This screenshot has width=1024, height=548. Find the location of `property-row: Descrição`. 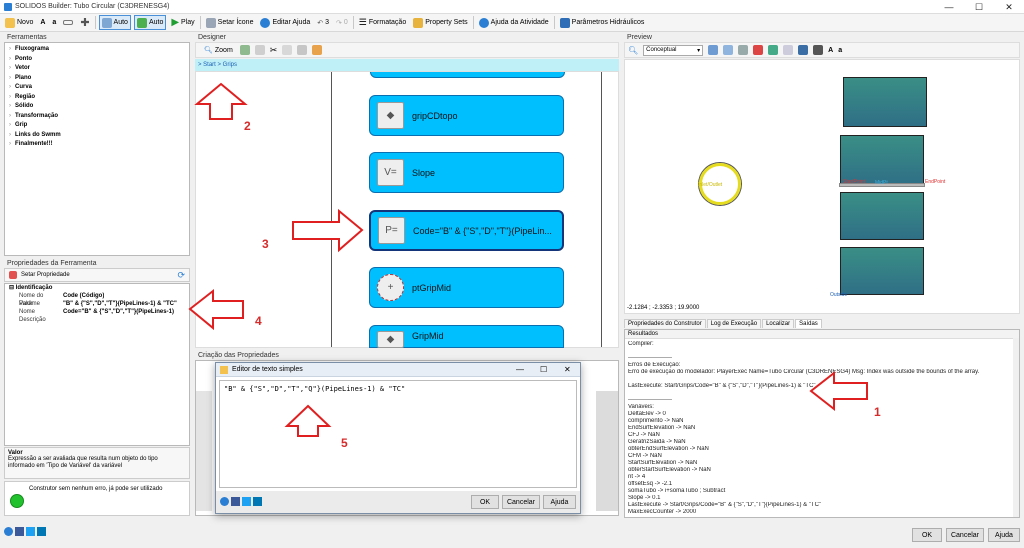

property-row: Descrição is located at coordinates (97, 320).